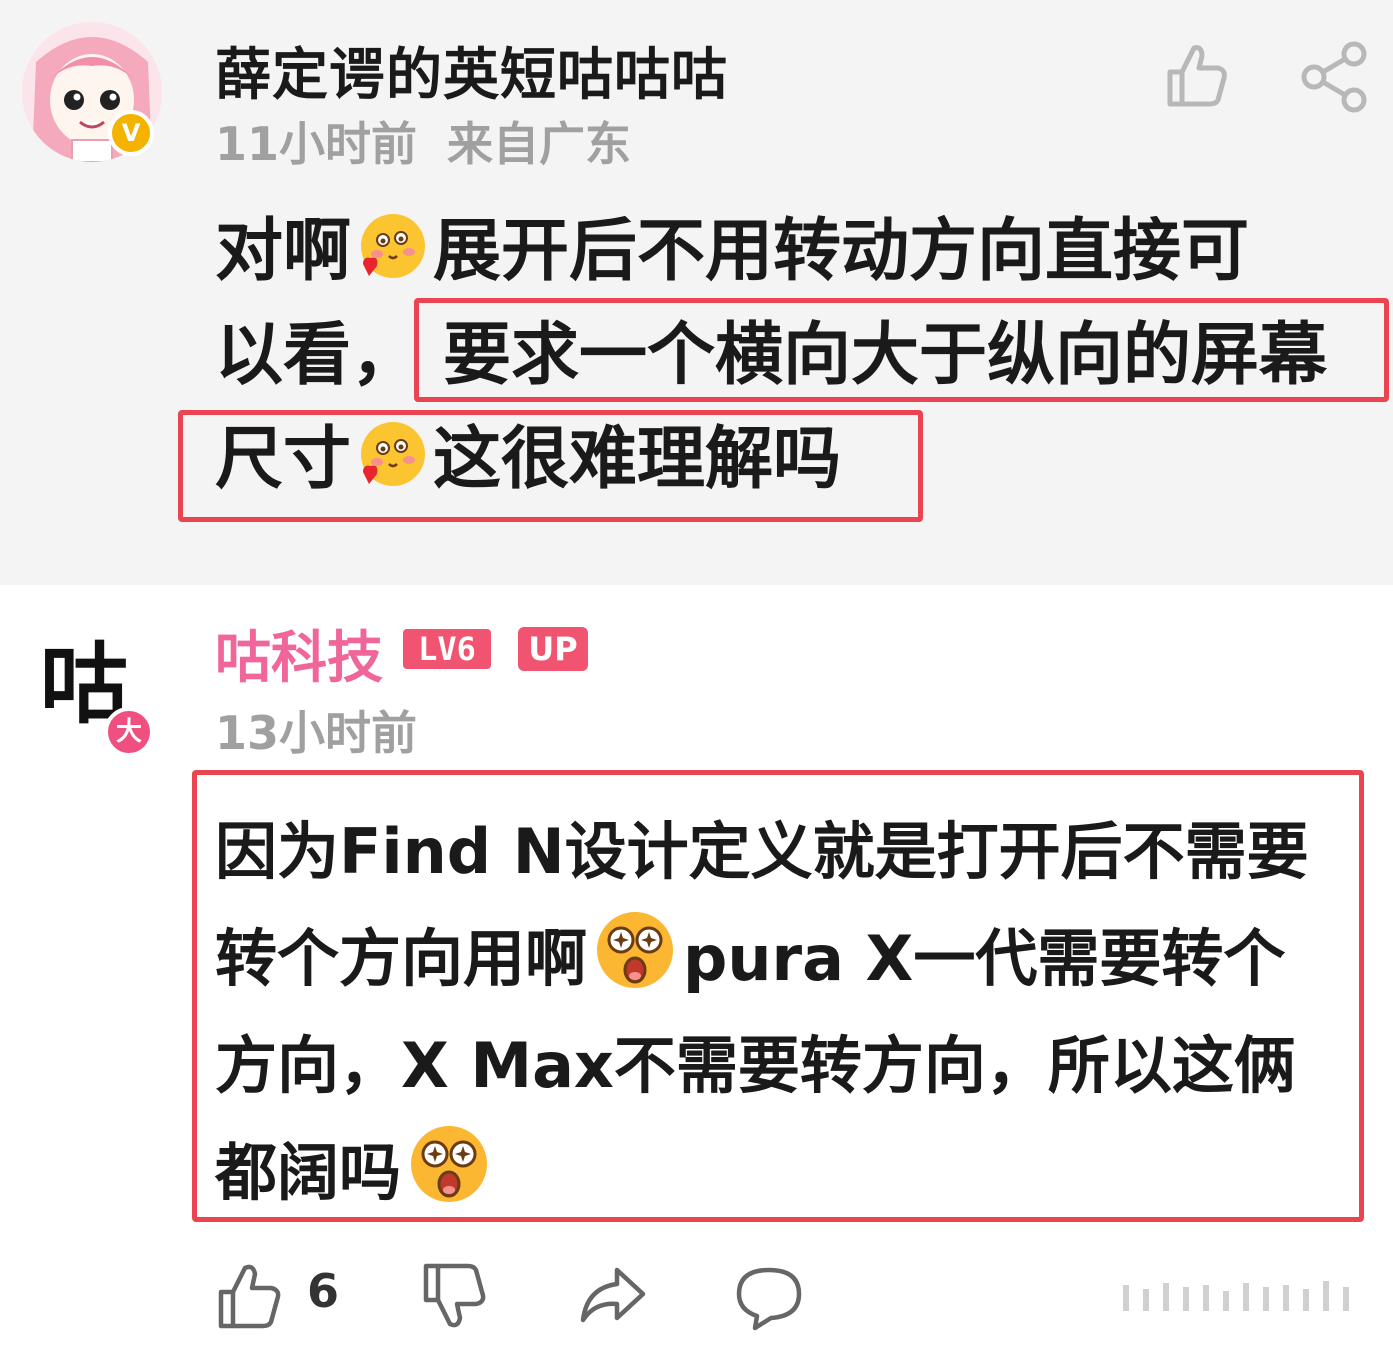 This screenshot has width=1393, height=1348. What do you see at coordinates (553, 649) in the screenshot?
I see `up-badge: UP` at bounding box center [553, 649].